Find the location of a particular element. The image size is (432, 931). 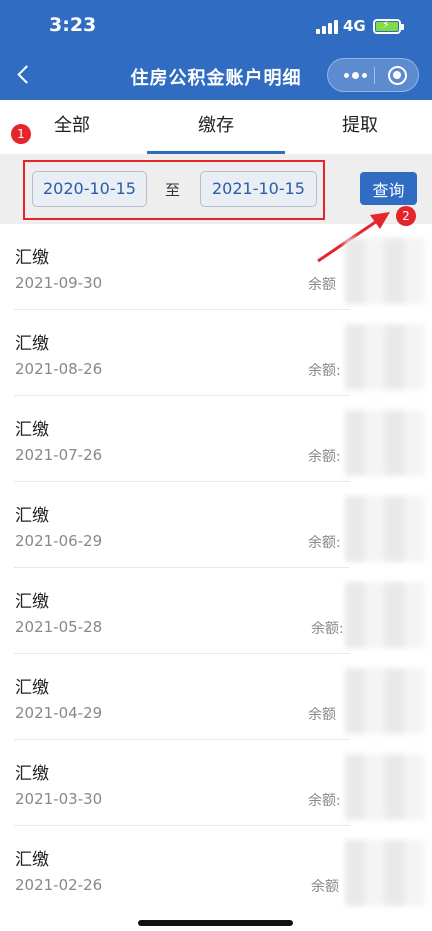

list-item: 汇缴 2021-02-26 余额 is located at coordinates (216, 869).